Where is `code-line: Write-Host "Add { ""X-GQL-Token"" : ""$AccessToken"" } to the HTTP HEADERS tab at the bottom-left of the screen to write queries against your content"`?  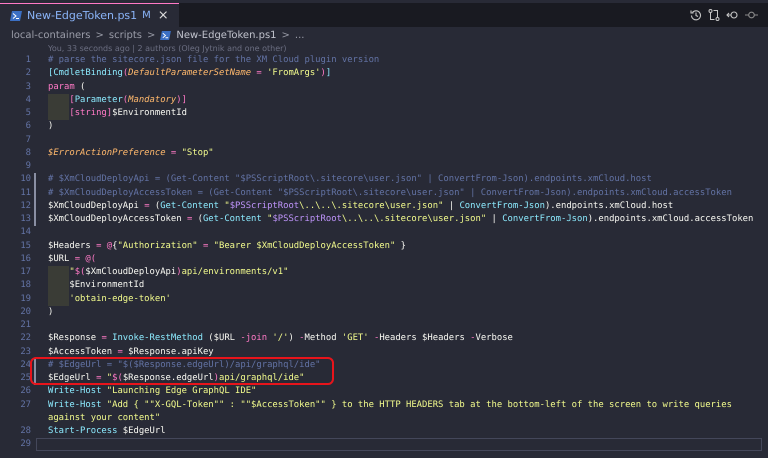
code-line: Write-Host "Add { ""X-GQL-Token"" : ""$AccessToken"" } to the HTTP HEADERS tab at the bottom-left of the screen to write queries against your content" is located at coordinates (390, 411).